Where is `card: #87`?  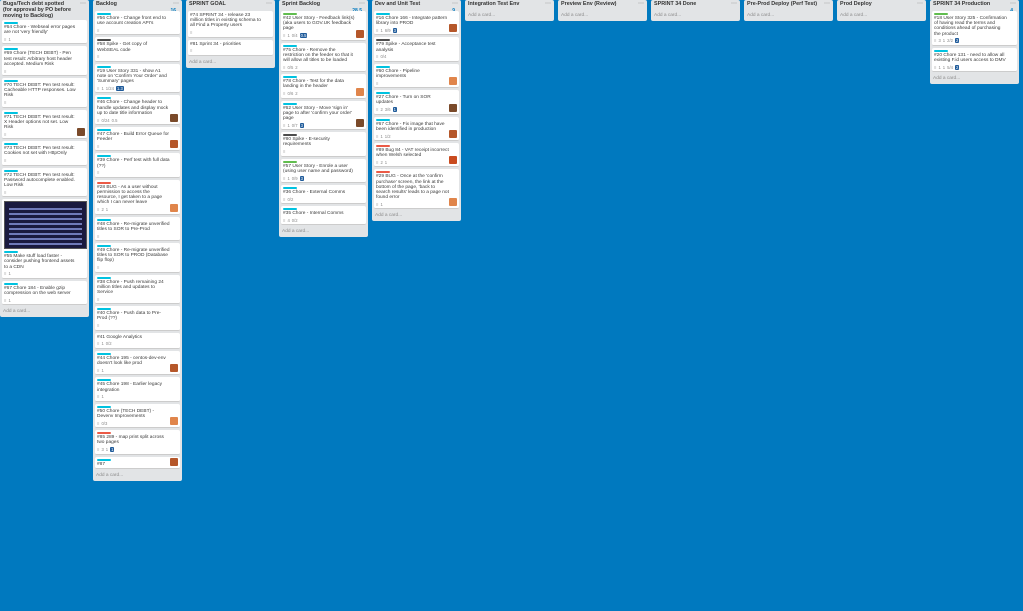
card: #87 is located at coordinates (137, 462).